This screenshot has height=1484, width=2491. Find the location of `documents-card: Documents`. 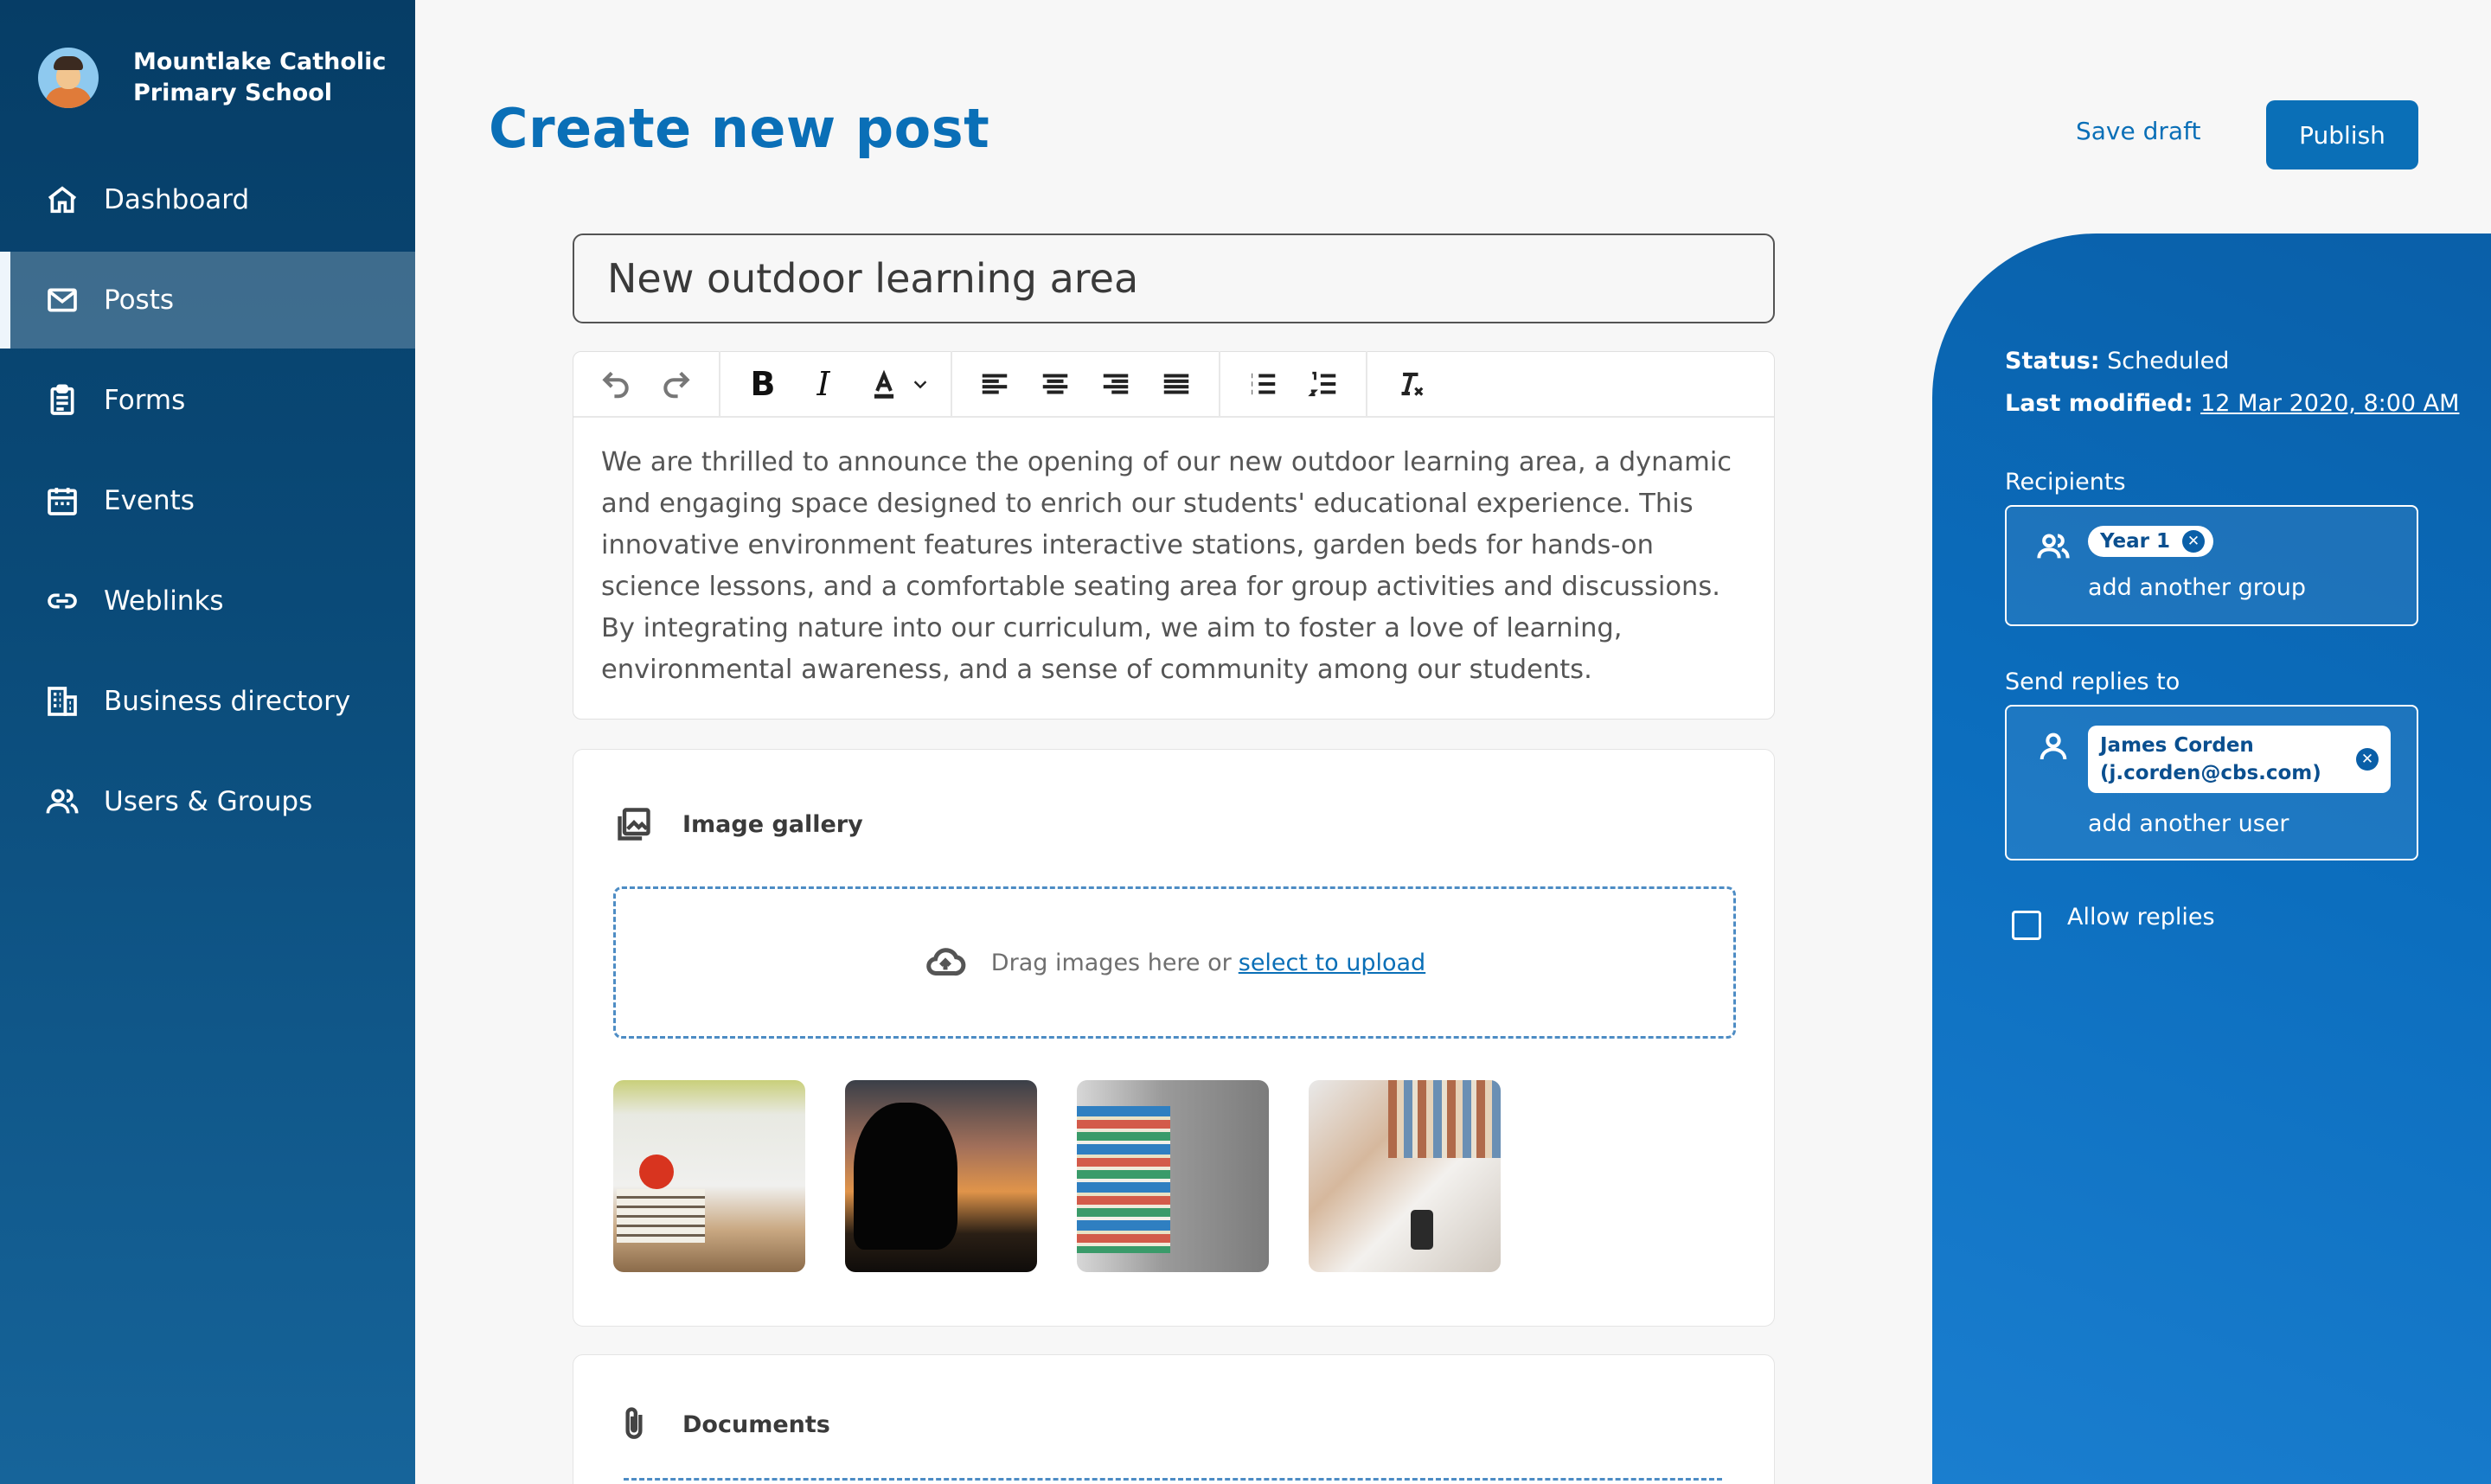

documents-card: Documents is located at coordinates (1174, 1419).